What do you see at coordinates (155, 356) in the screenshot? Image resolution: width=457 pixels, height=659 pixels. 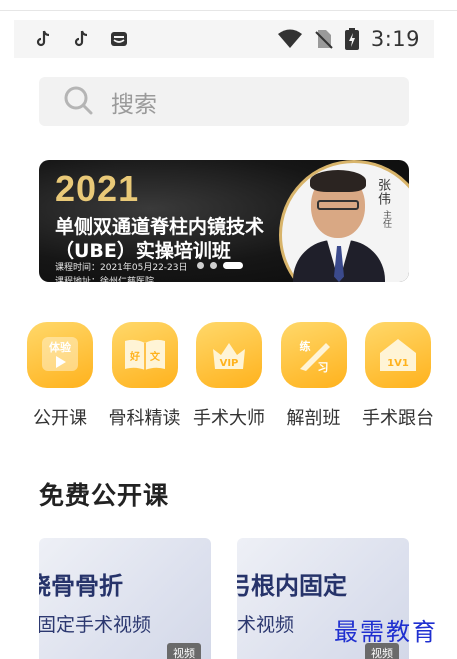 I see `svg-text: 文` at bounding box center [155, 356].